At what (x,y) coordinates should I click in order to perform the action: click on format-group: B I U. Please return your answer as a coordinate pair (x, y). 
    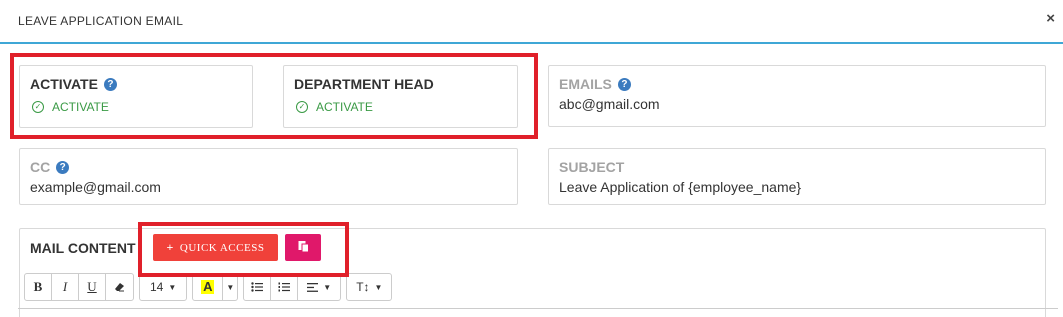
    Looking at the image, I should click on (79, 287).